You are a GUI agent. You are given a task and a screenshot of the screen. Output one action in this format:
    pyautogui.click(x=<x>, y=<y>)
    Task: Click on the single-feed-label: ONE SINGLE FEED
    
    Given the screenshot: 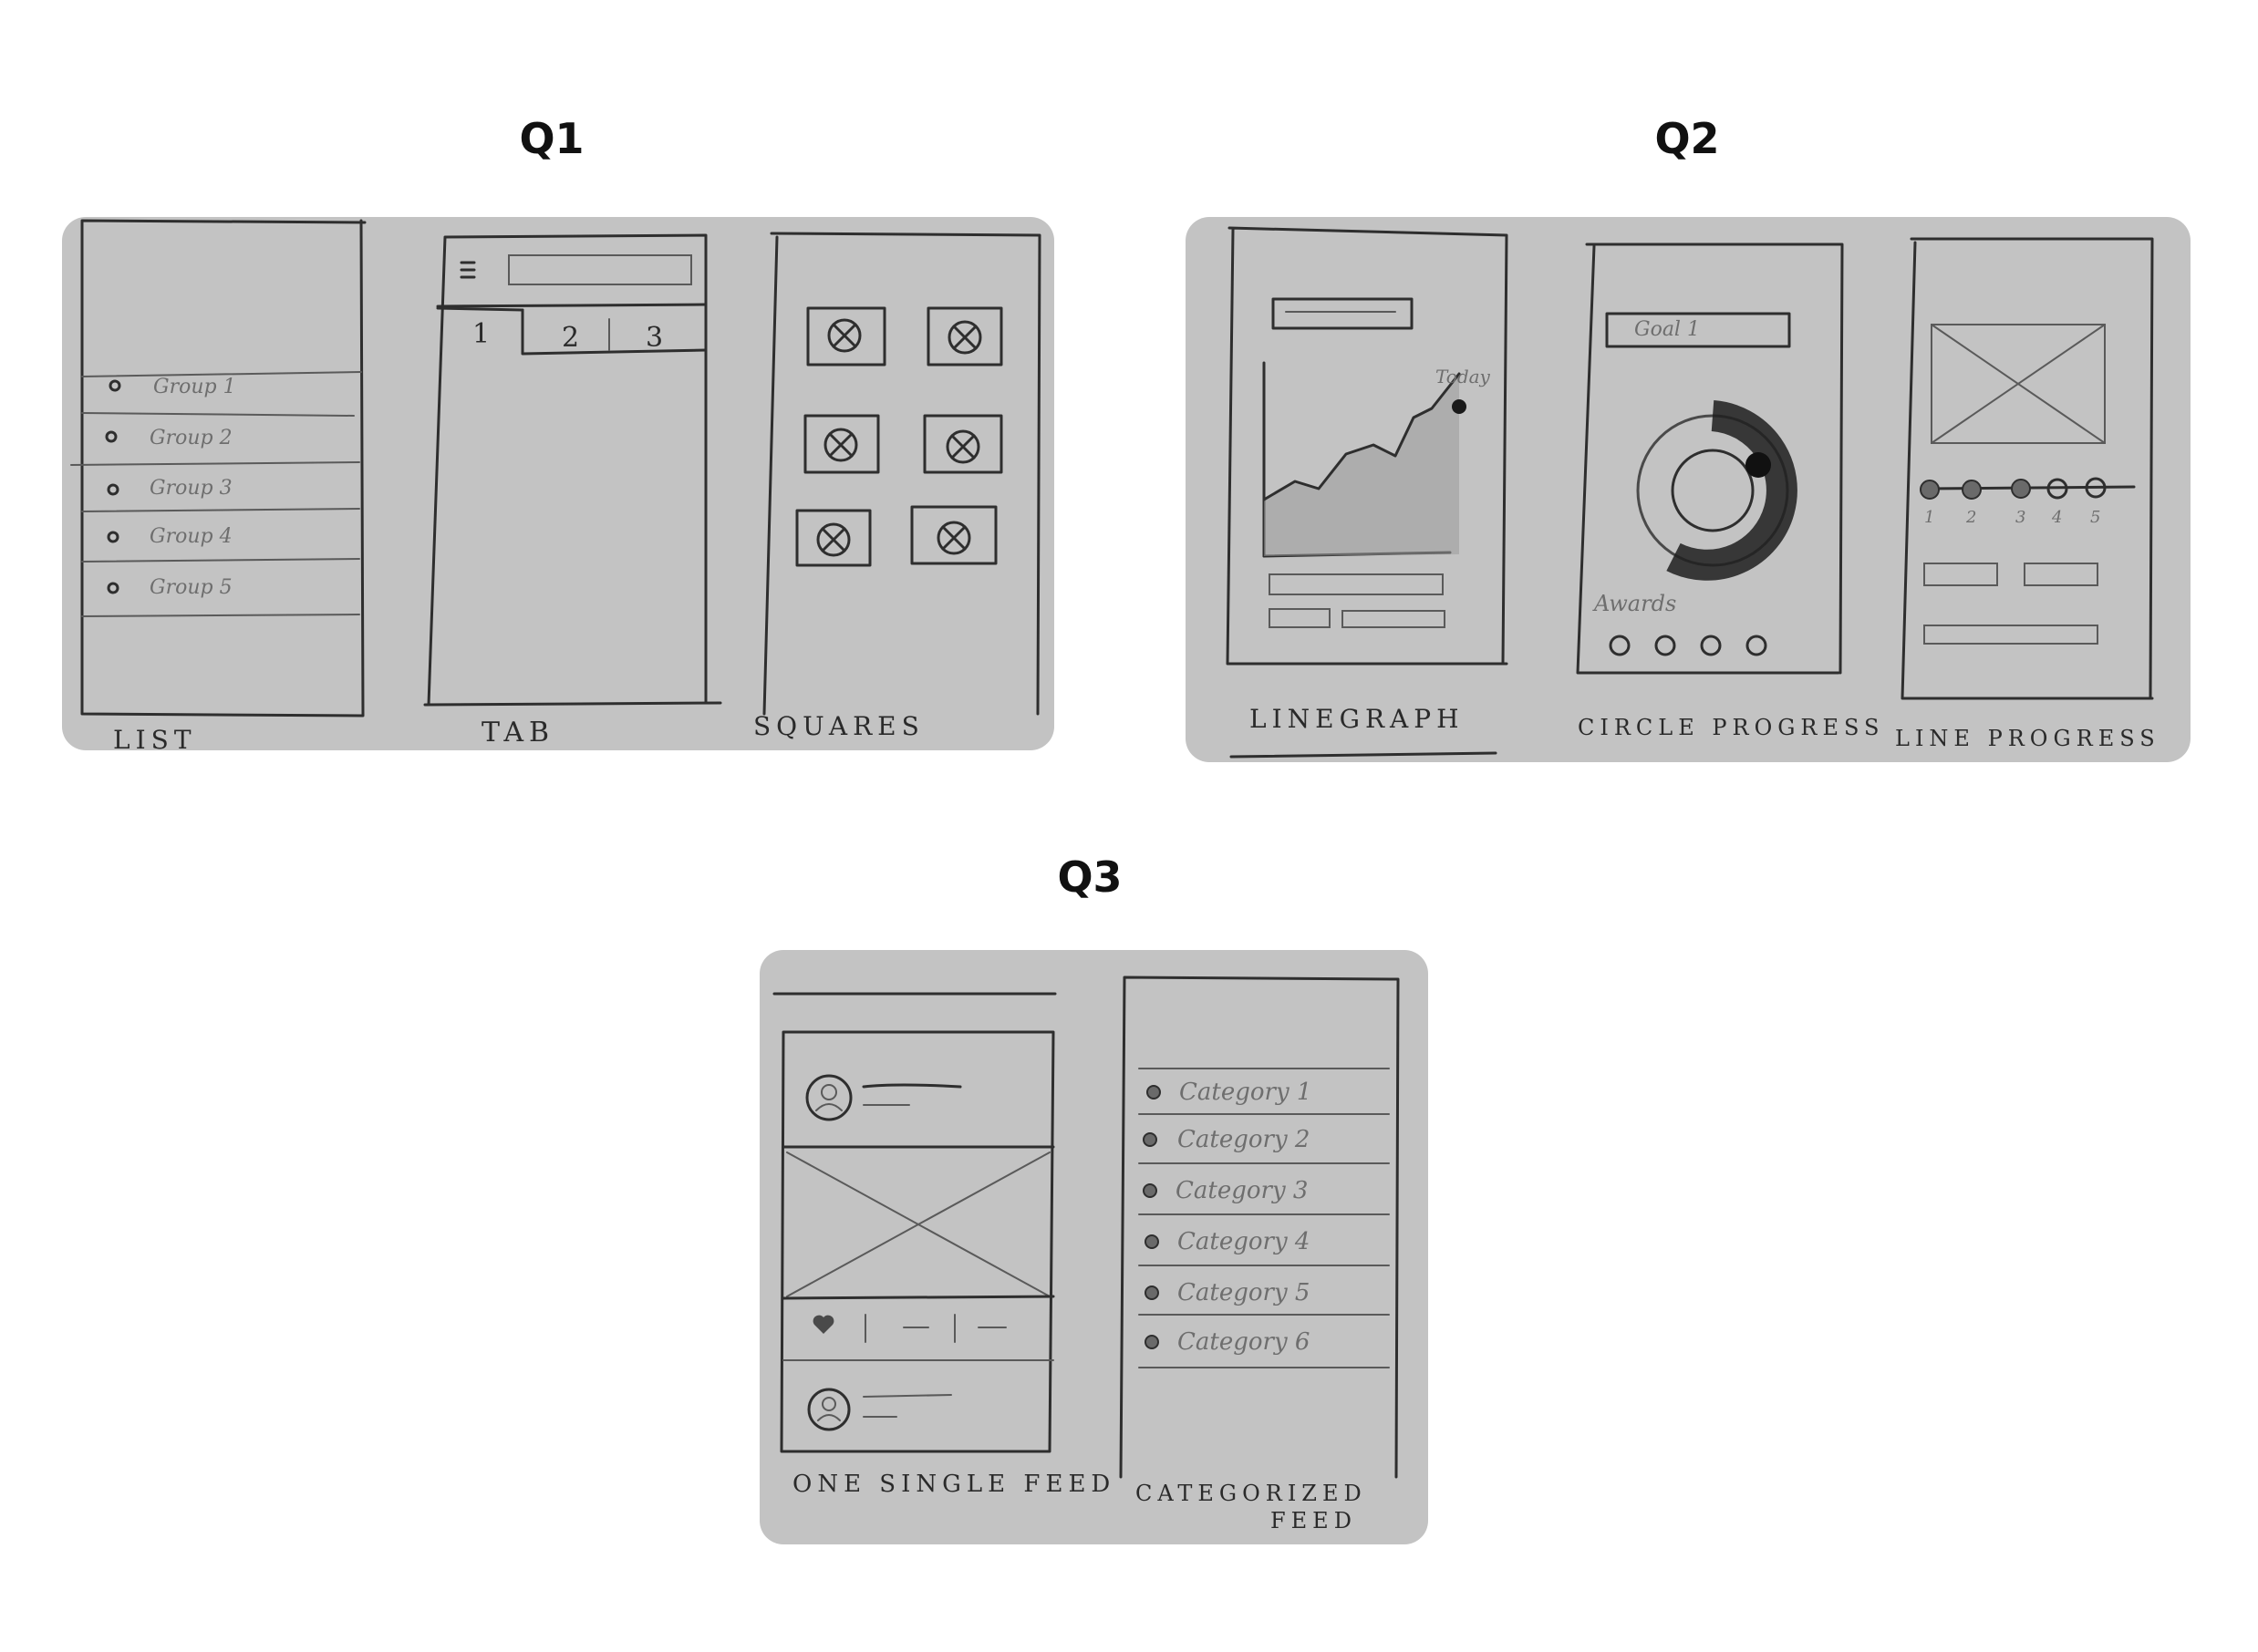 What is the action you would take?
    pyautogui.click(x=953, y=1484)
    